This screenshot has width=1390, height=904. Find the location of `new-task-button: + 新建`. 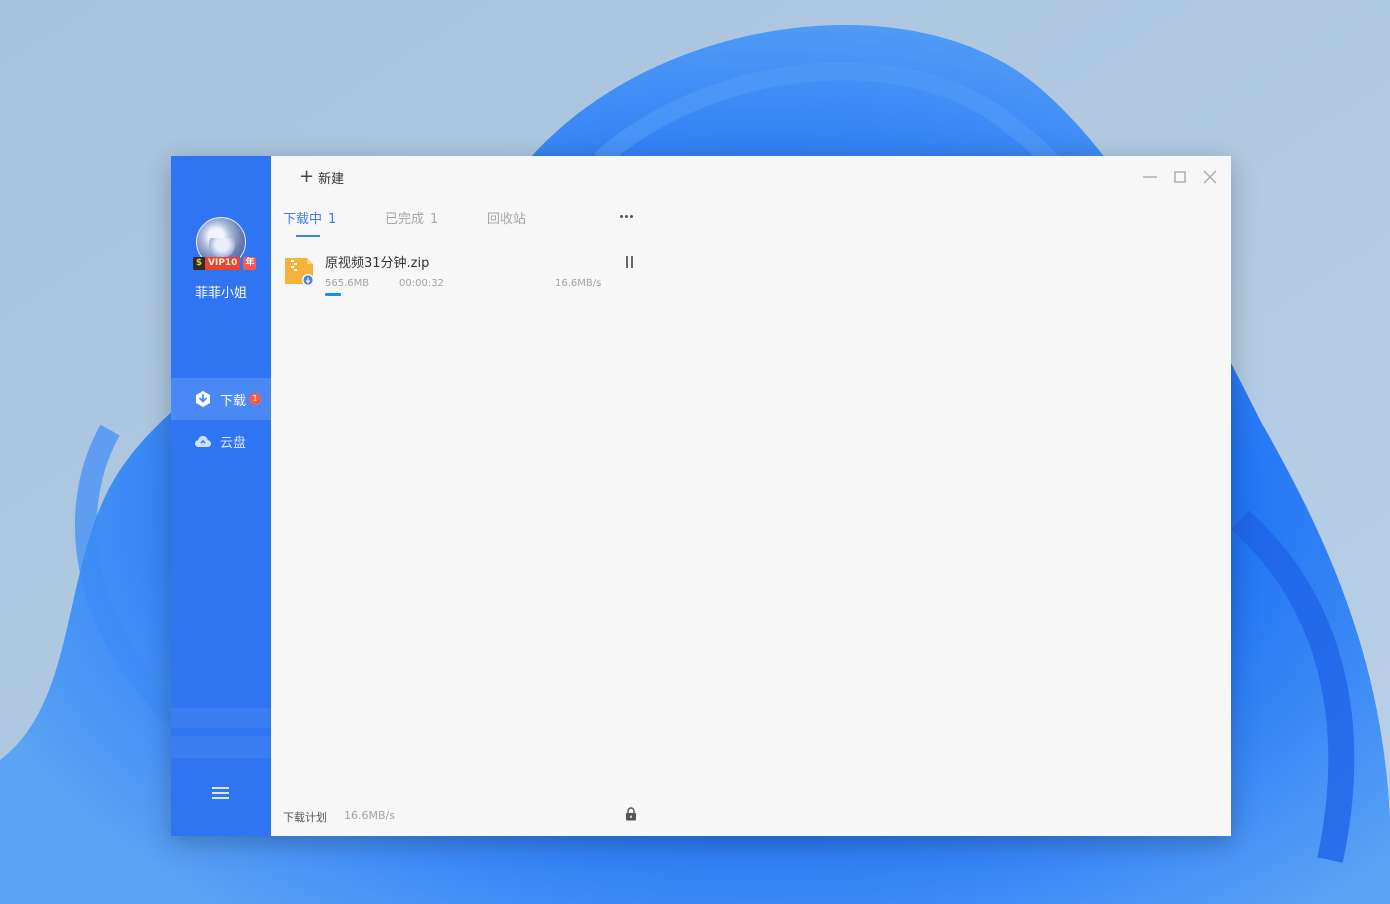

new-task-button: + 新建 is located at coordinates (322, 176).